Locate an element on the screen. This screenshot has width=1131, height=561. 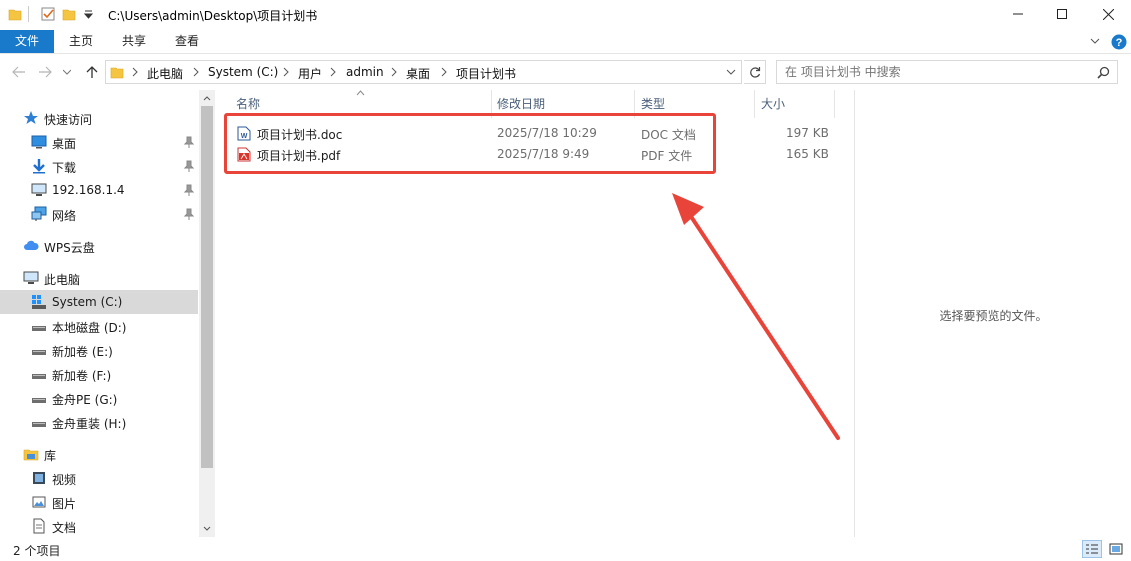
breadcrumb-desktop: 桌面 is located at coordinates (418, 73).